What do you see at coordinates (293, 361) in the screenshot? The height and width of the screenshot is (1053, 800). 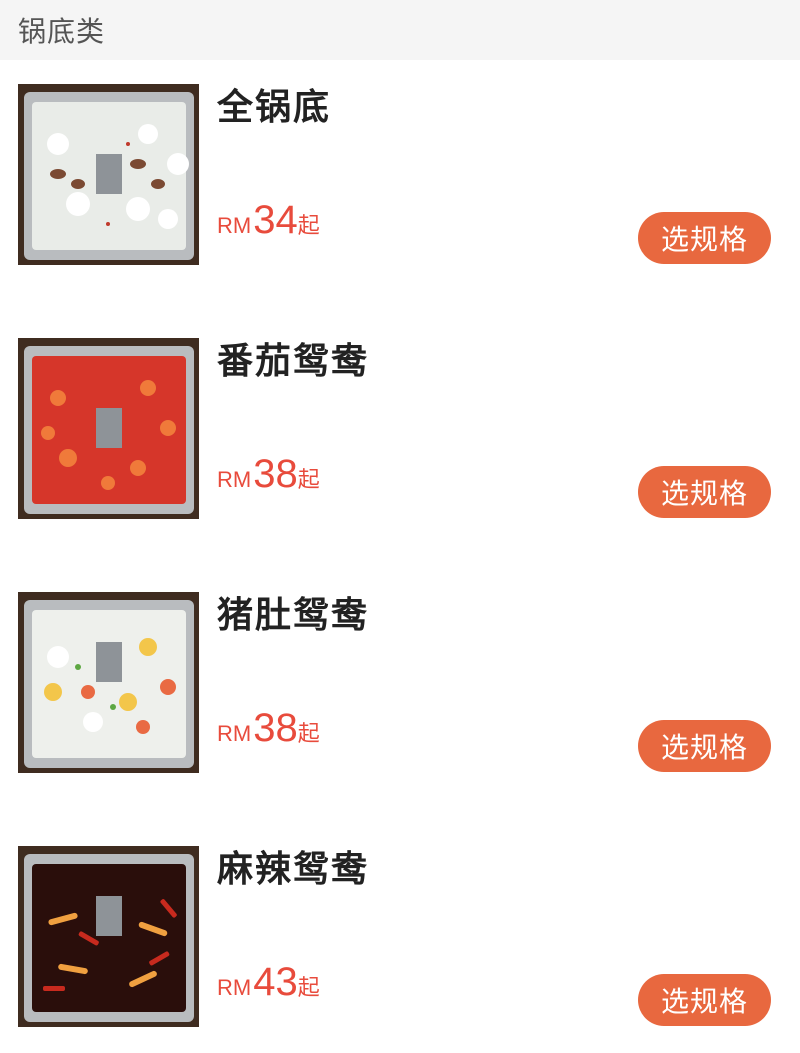 I see `item-name: 番茄鸳鸯` at bounding box center [293, 361].